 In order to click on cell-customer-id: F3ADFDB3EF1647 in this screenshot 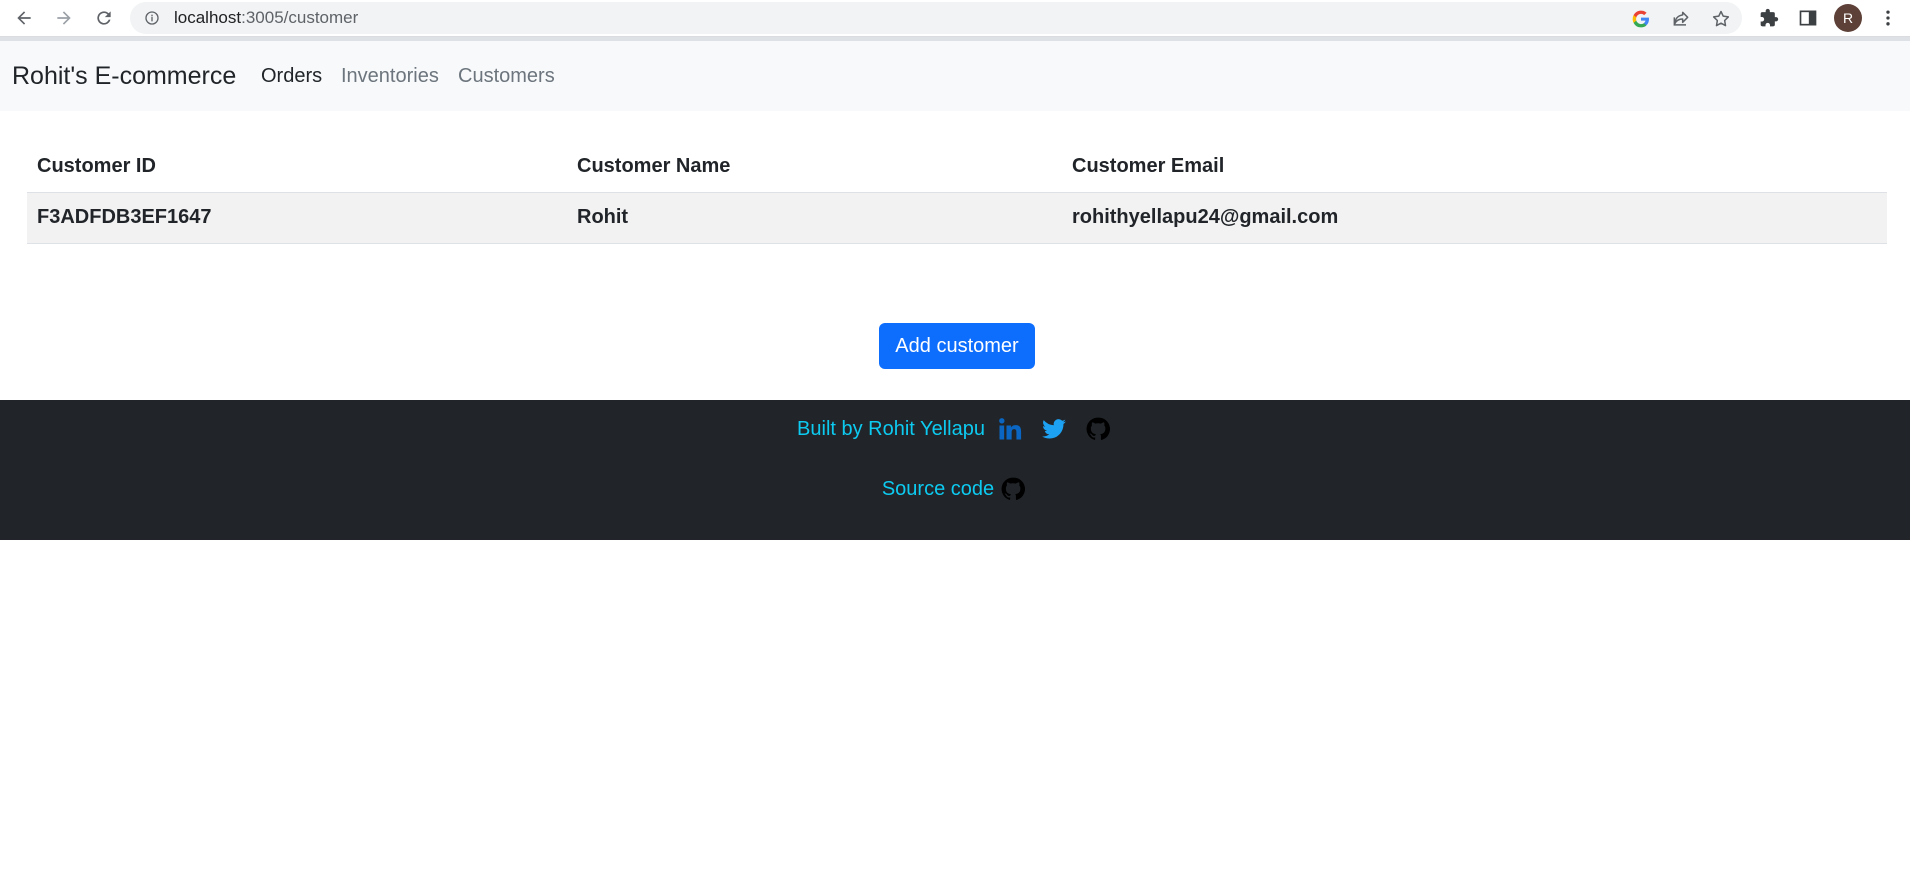, I will do `click(297, 218)`.